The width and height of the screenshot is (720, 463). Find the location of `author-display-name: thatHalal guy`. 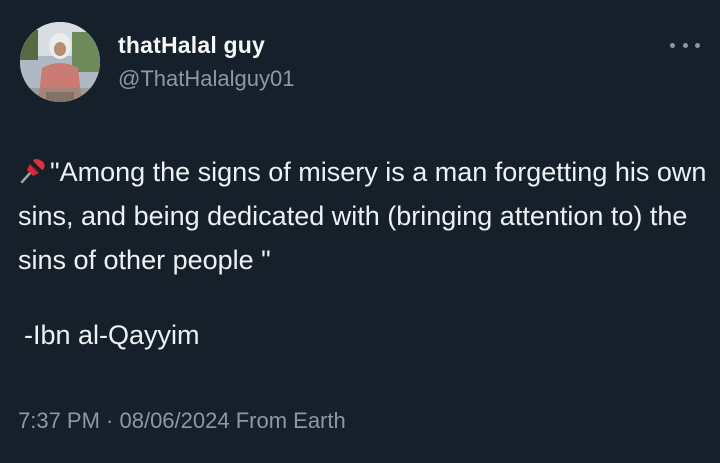

author-display-name: thatHalal guy is located at coordinates (191, 45).